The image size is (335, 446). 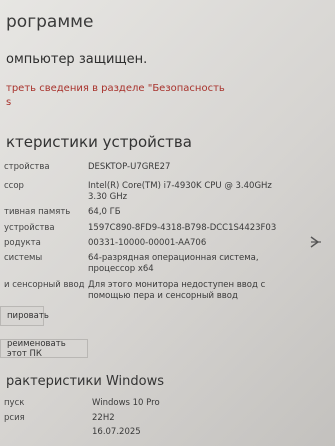 I want to click on resize-cursor-icon, so click(x=315, y=242).